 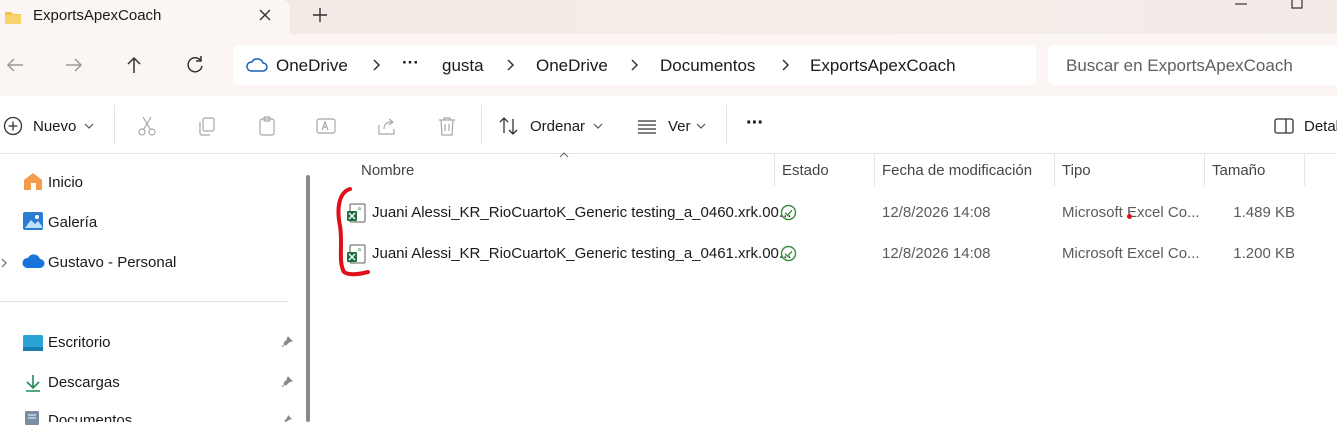 What do you see at coordinates (32, 418) in the screenshot?
I see `documents-icon` at bounding box center [32, 418].